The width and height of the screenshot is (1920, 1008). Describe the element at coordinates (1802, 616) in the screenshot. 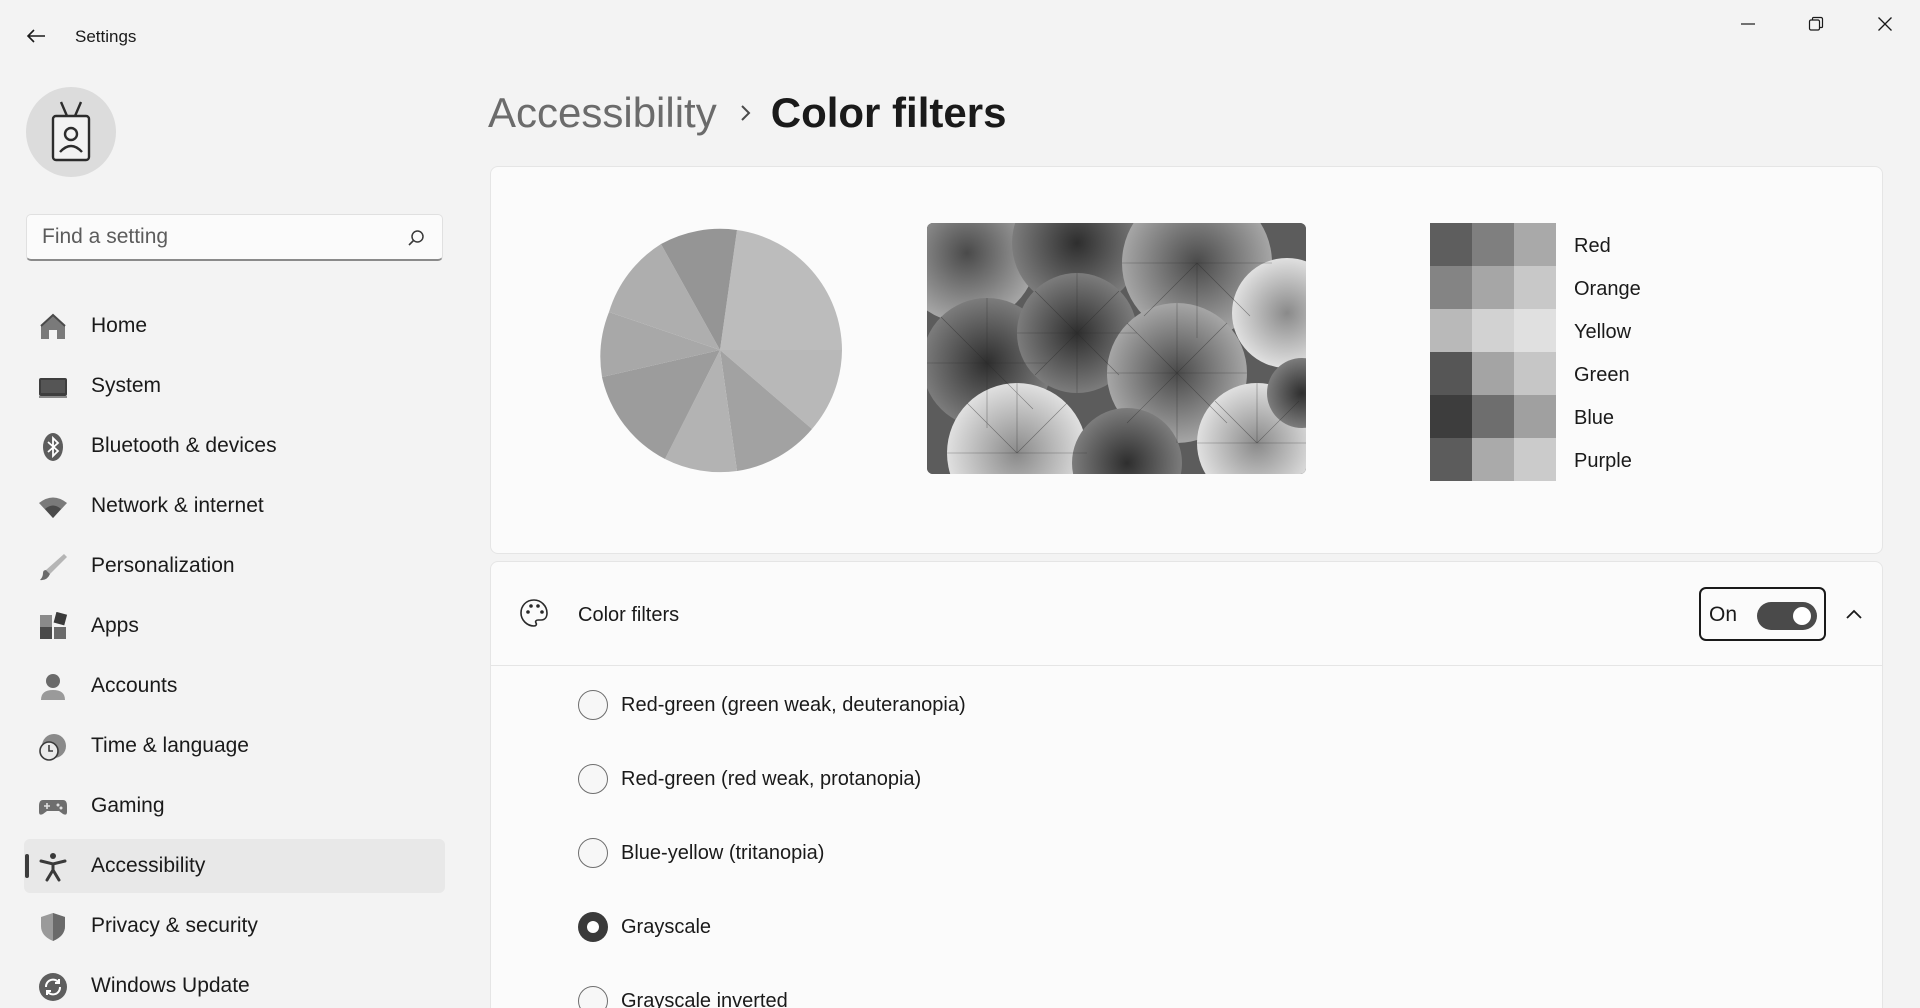

I see `toggle-knob` at that location.